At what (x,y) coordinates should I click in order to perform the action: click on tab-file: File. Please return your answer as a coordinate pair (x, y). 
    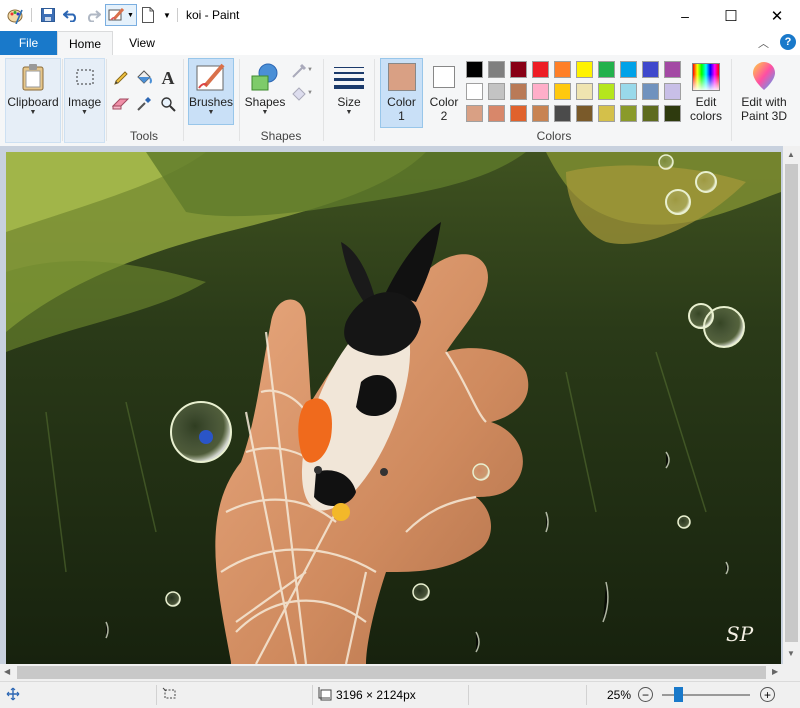
    Looking at the image, I should click on (28, 43).